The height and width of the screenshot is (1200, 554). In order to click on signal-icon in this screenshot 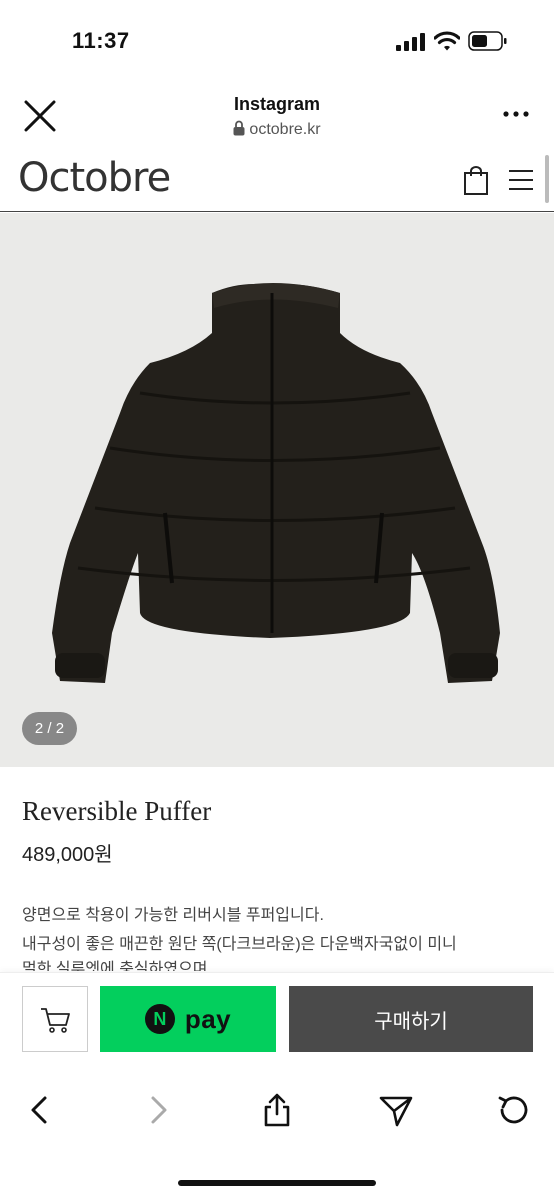, I will do `click(410, 42)`.